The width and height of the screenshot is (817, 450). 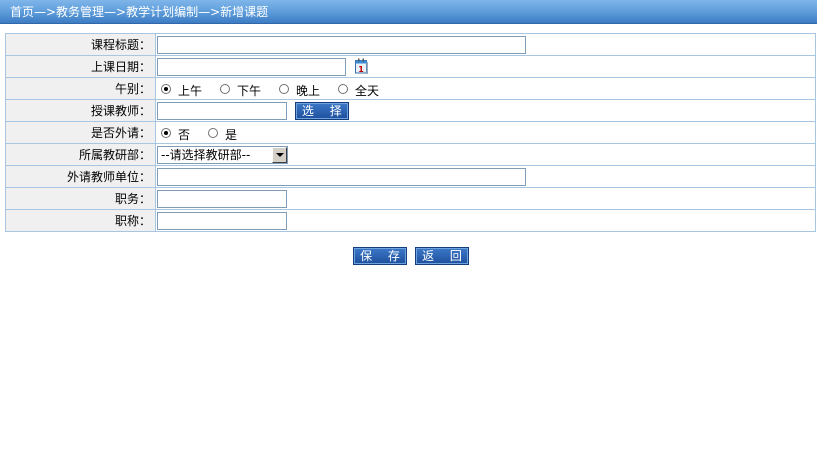 What do you see at coordinates (80, 176) in the screenshot?
I see `external-unit-label: 外请教师单位：` at bounding box center [80, 176].